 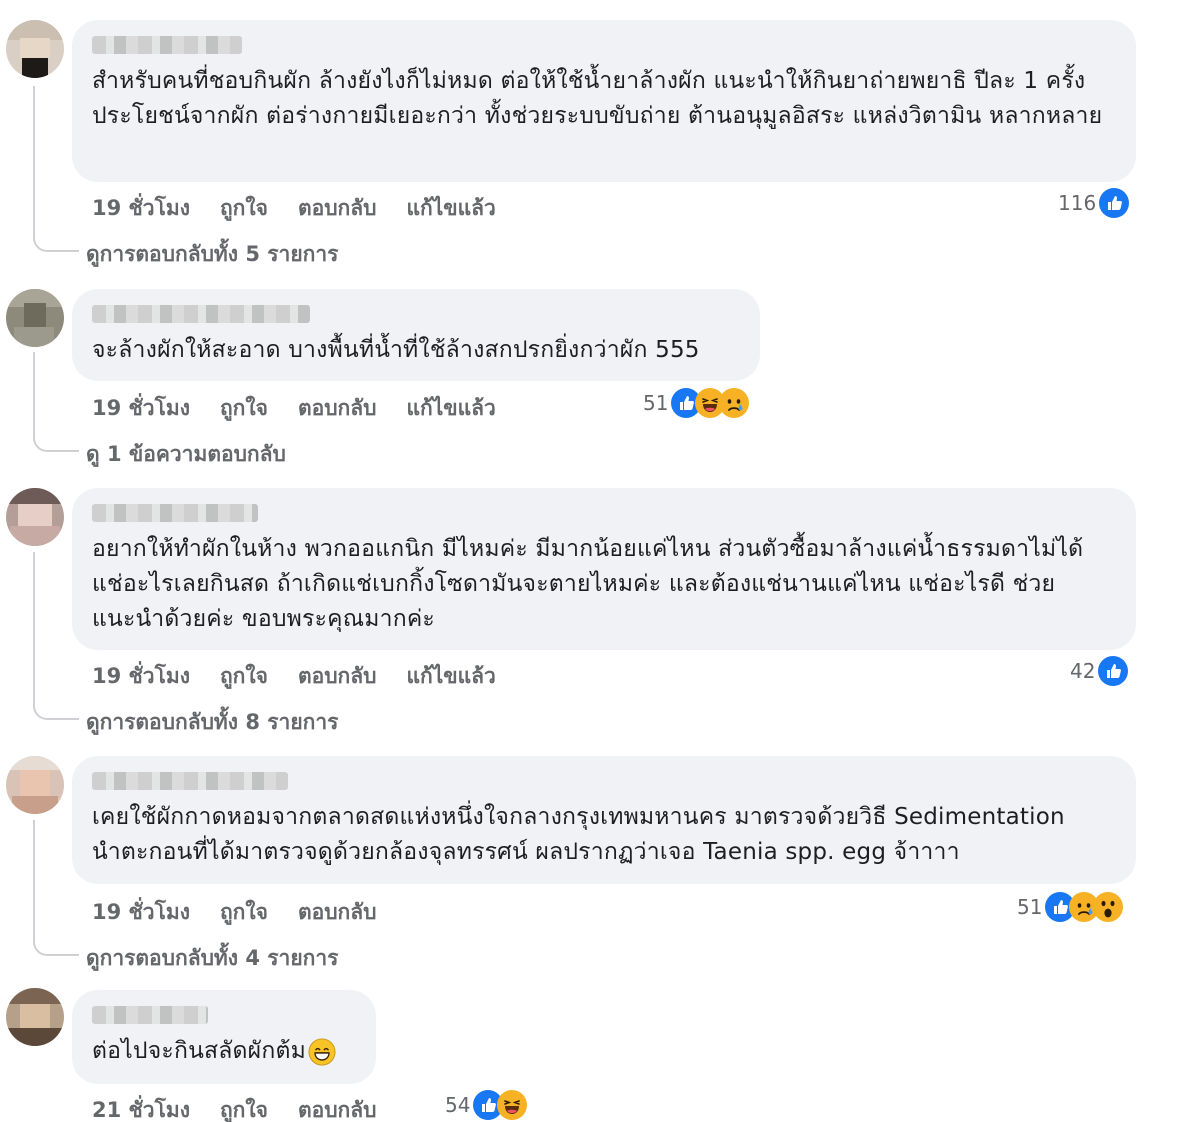 What do you see at coordinates (141, 1108) in the screenshot?
I see `comment-timestamp: 21 ชั่วโมง` at bounding box center [141, 1108].